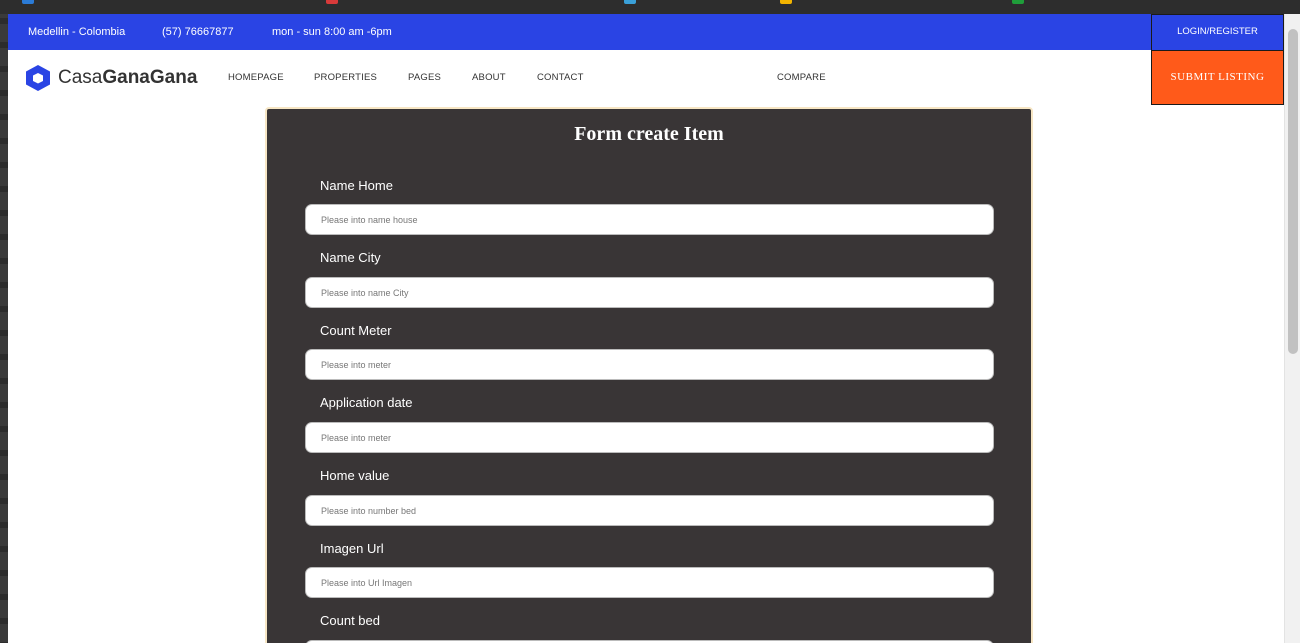 This screenshot has height=643, width=1300. What do you see at coordinates (352, 548) in the screenshot?
I see `imagen-url-label: Imagen Url` at bounding box center [352, 548].